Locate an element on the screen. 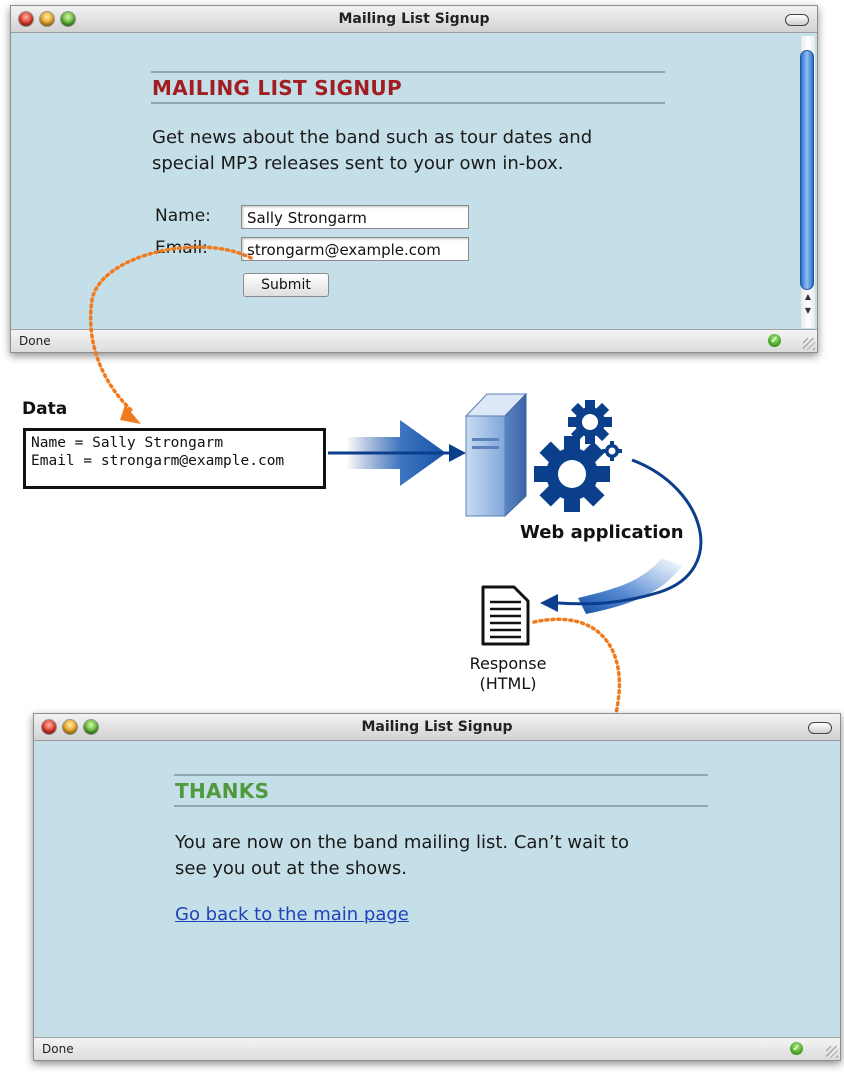 Image resolution: width=844 pixels, height=1083 pixels. html-document-icon is located at coordinates (505, 615).